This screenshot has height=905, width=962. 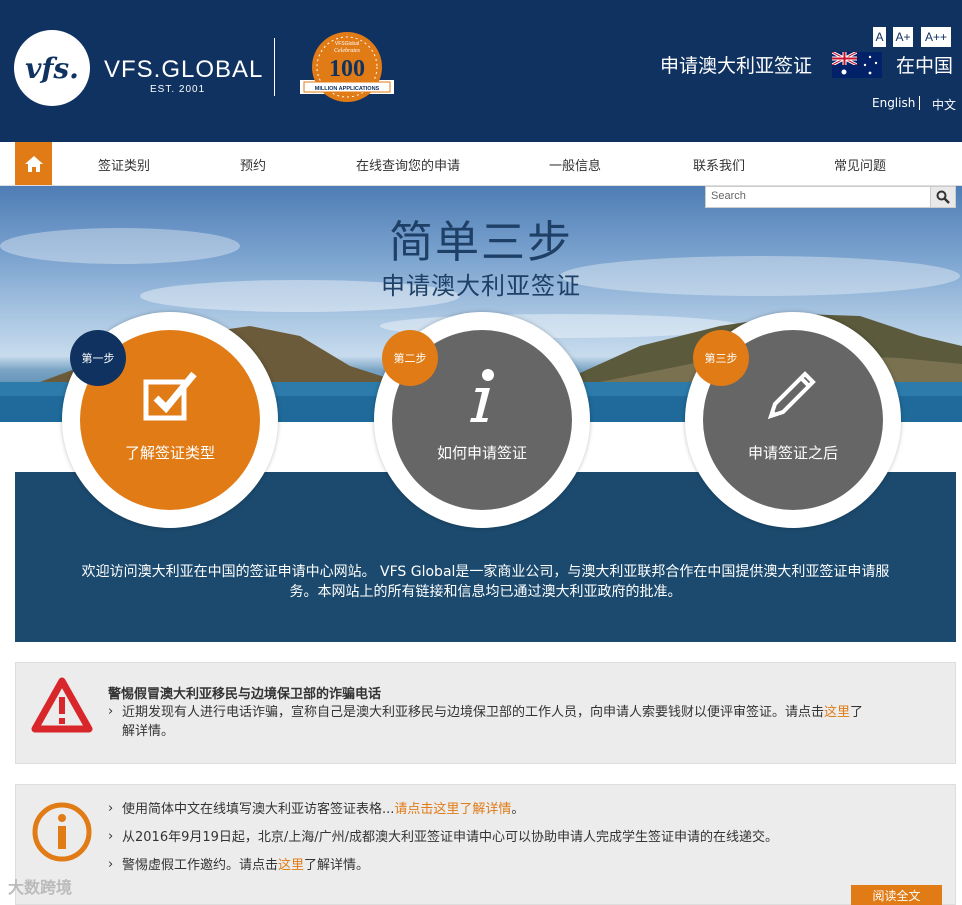 I want to click on step-2-badge: 第二步, so click(x=410, y=358).